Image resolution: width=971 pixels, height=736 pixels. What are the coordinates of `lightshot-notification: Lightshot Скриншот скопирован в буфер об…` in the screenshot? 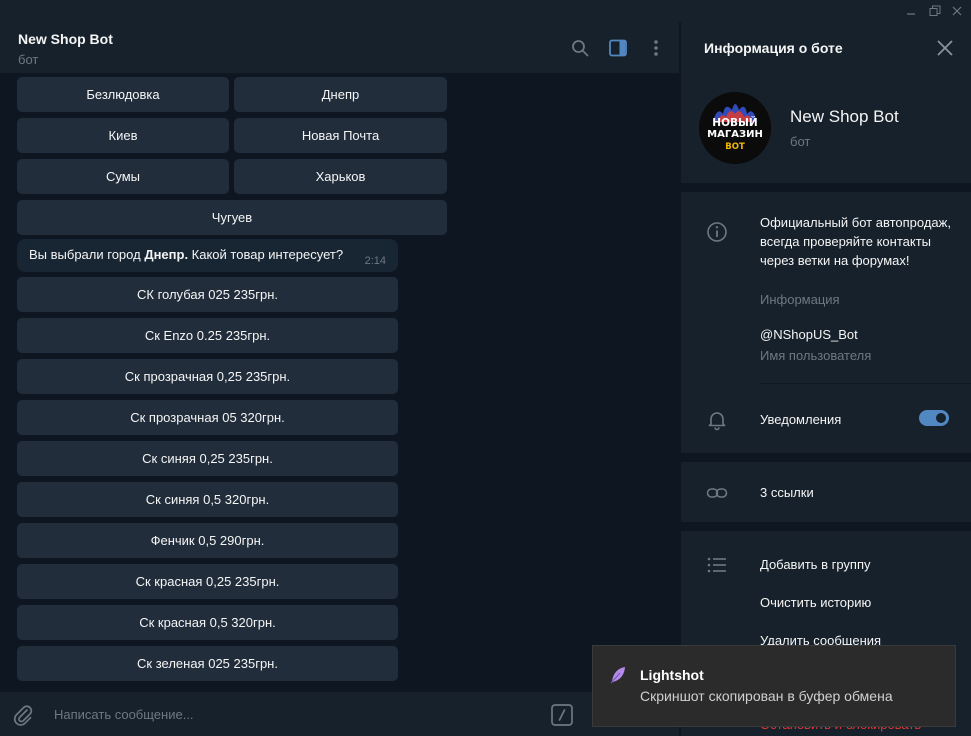 It's located at (774, 686).